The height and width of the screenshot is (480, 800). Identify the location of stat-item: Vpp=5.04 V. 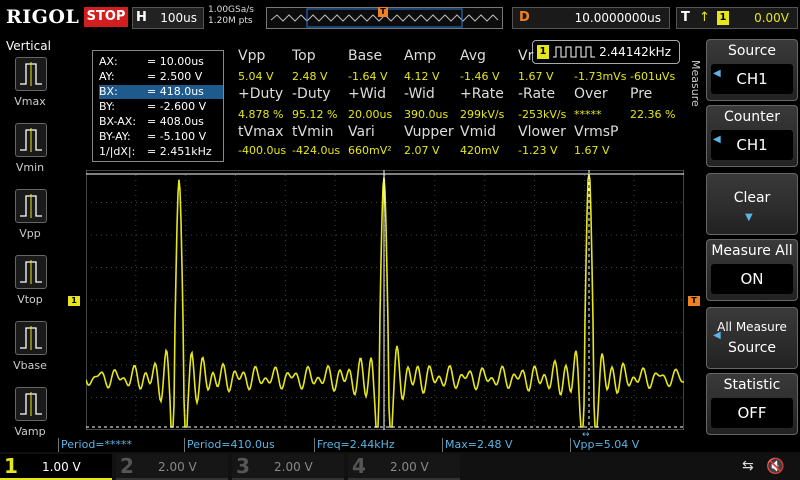
(635, 445).